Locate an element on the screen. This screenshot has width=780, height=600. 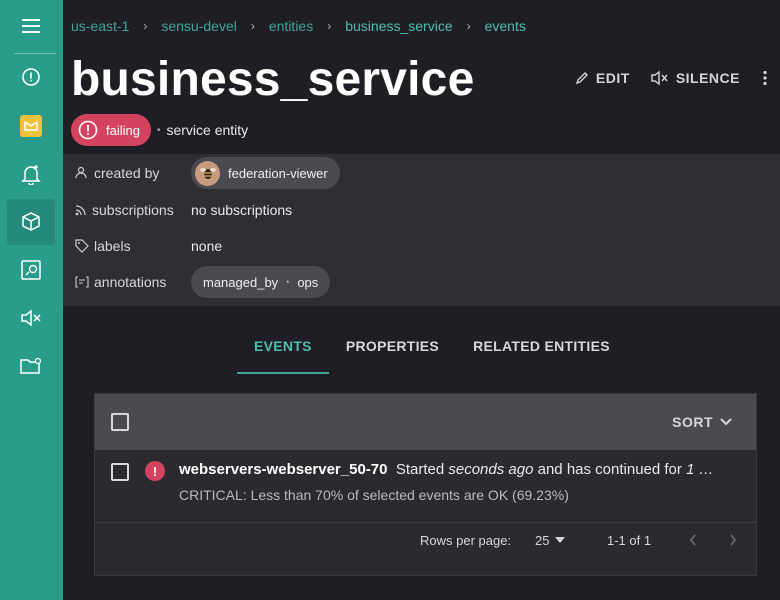
chevron-down-icon is located at coordinates (726, 422).